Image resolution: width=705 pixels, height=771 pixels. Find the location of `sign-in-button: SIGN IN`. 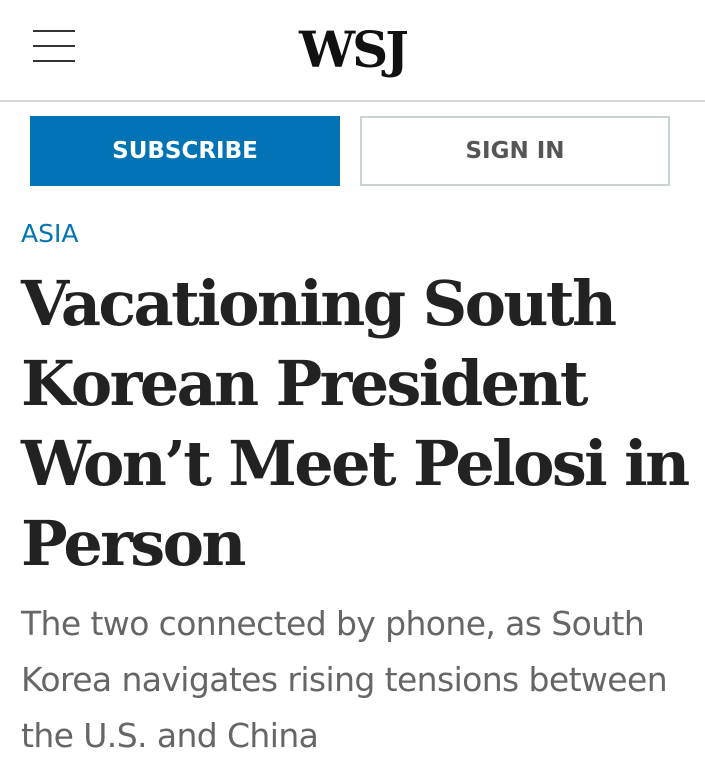

sign-in-button: SIGN IN is located at coordinates (515, 151).